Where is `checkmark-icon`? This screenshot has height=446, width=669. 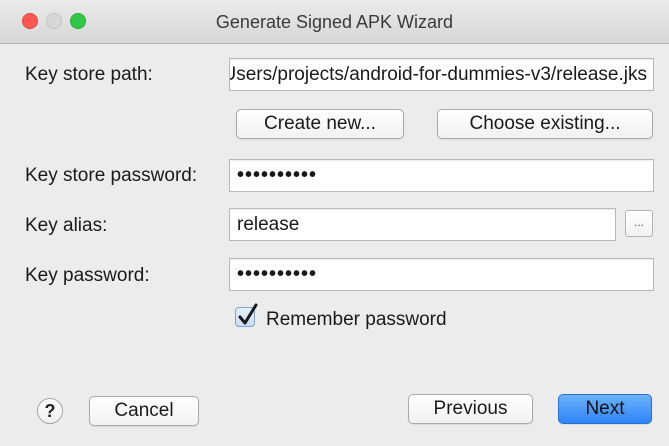
checkmark-icon is located at coordinates (248, 314).